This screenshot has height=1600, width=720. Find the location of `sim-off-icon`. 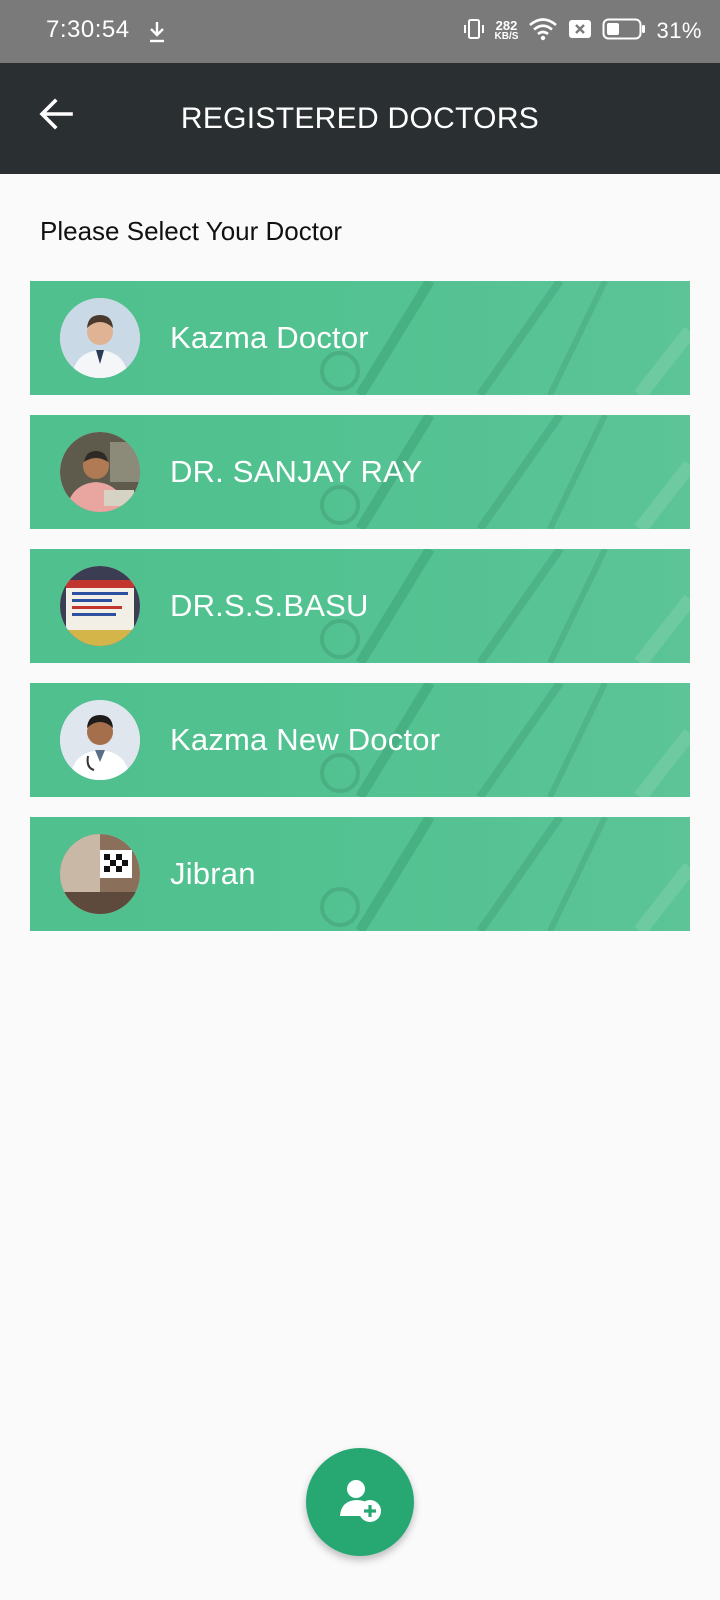

sim-off-icon is located at coordinates (580, 31).